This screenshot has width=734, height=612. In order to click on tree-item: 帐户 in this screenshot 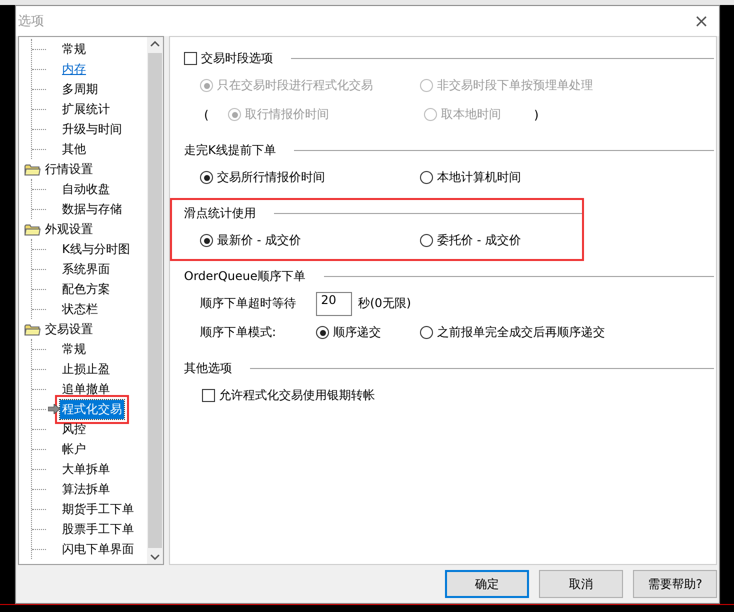, I will do `click(74, 449)`.